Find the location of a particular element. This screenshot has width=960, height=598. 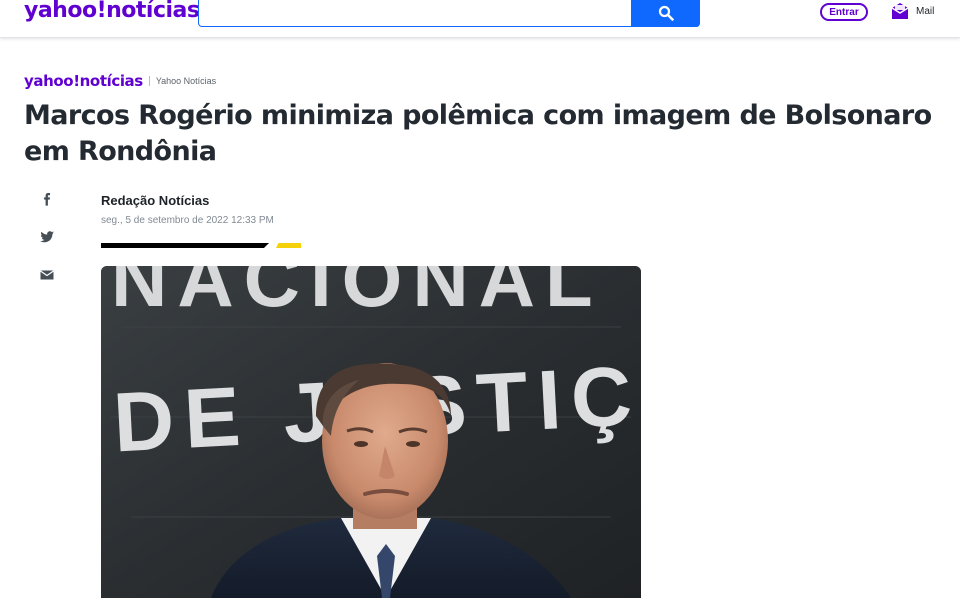

top-navigation-bar: yahoo!notícias Entrar Mail is located at coordinates (480, 19).